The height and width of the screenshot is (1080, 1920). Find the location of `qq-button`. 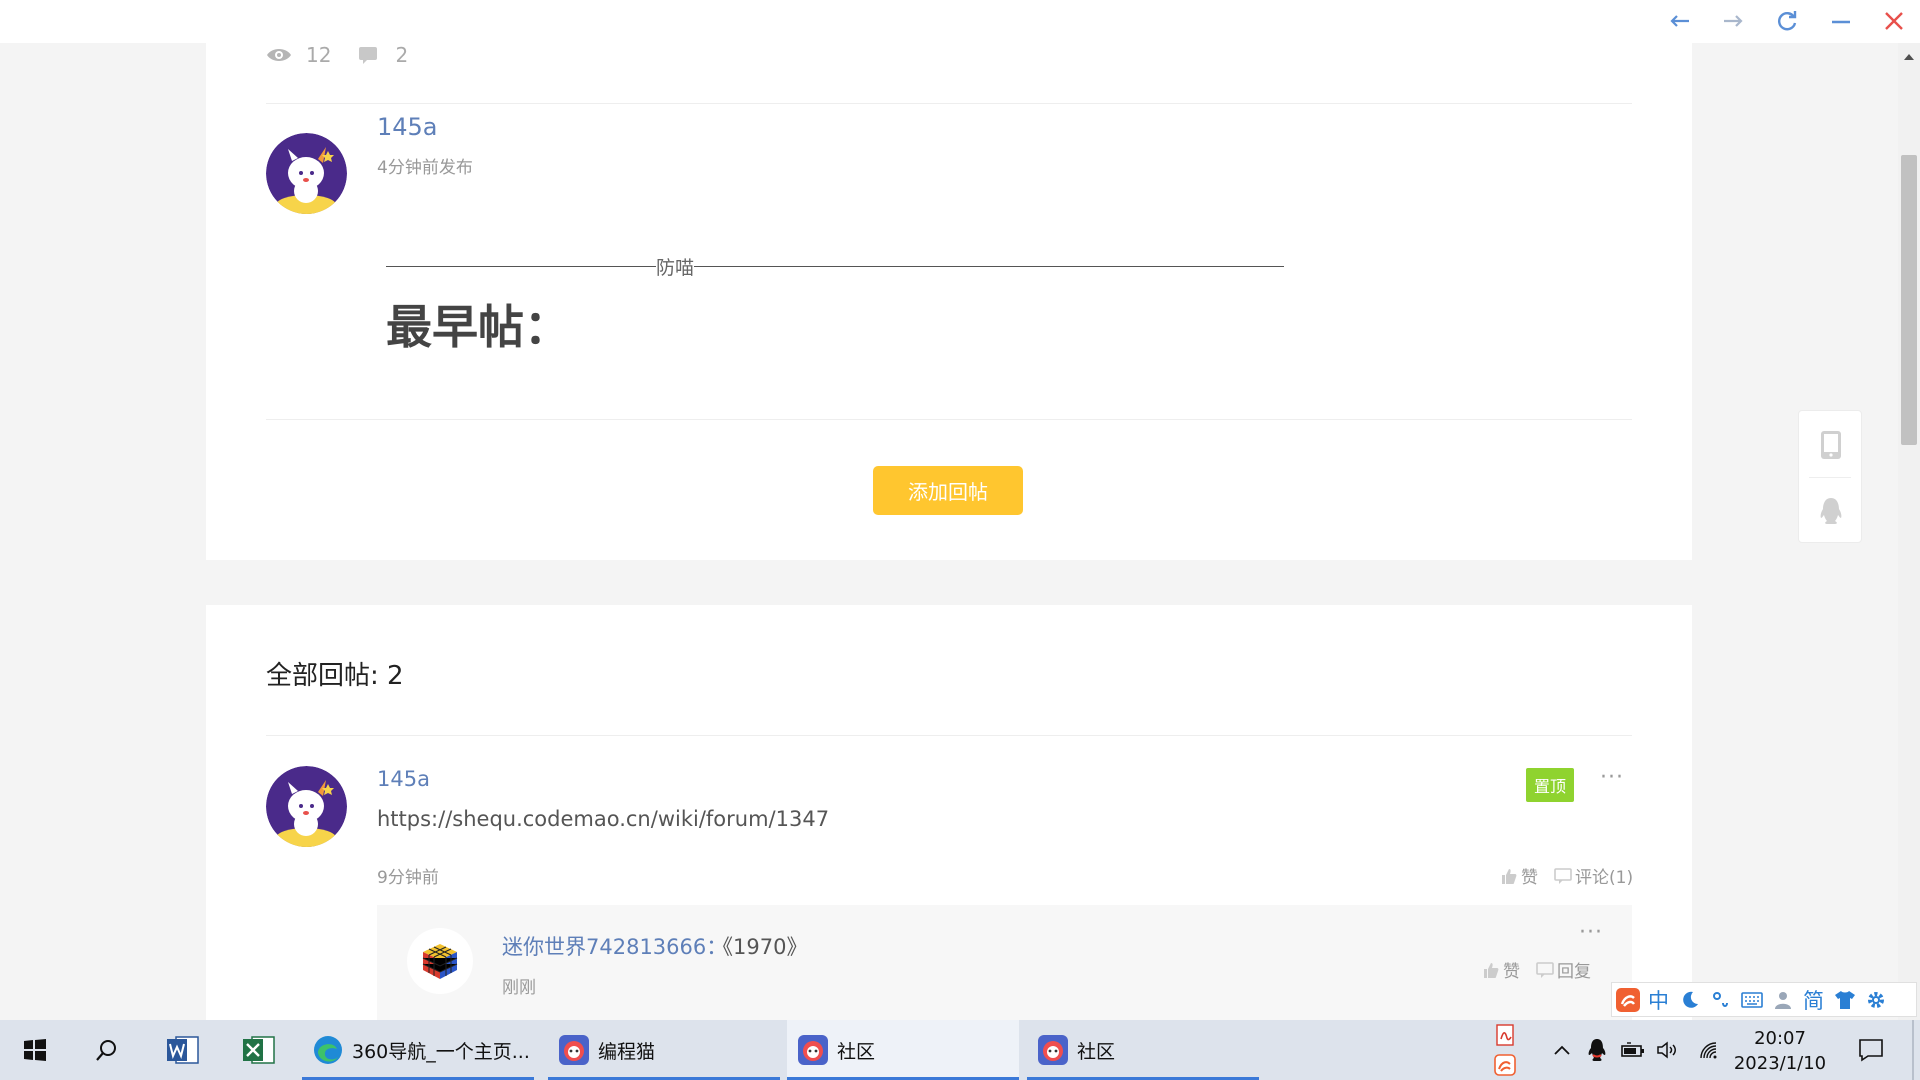

qq-button is located at coordinates (1831, 511).